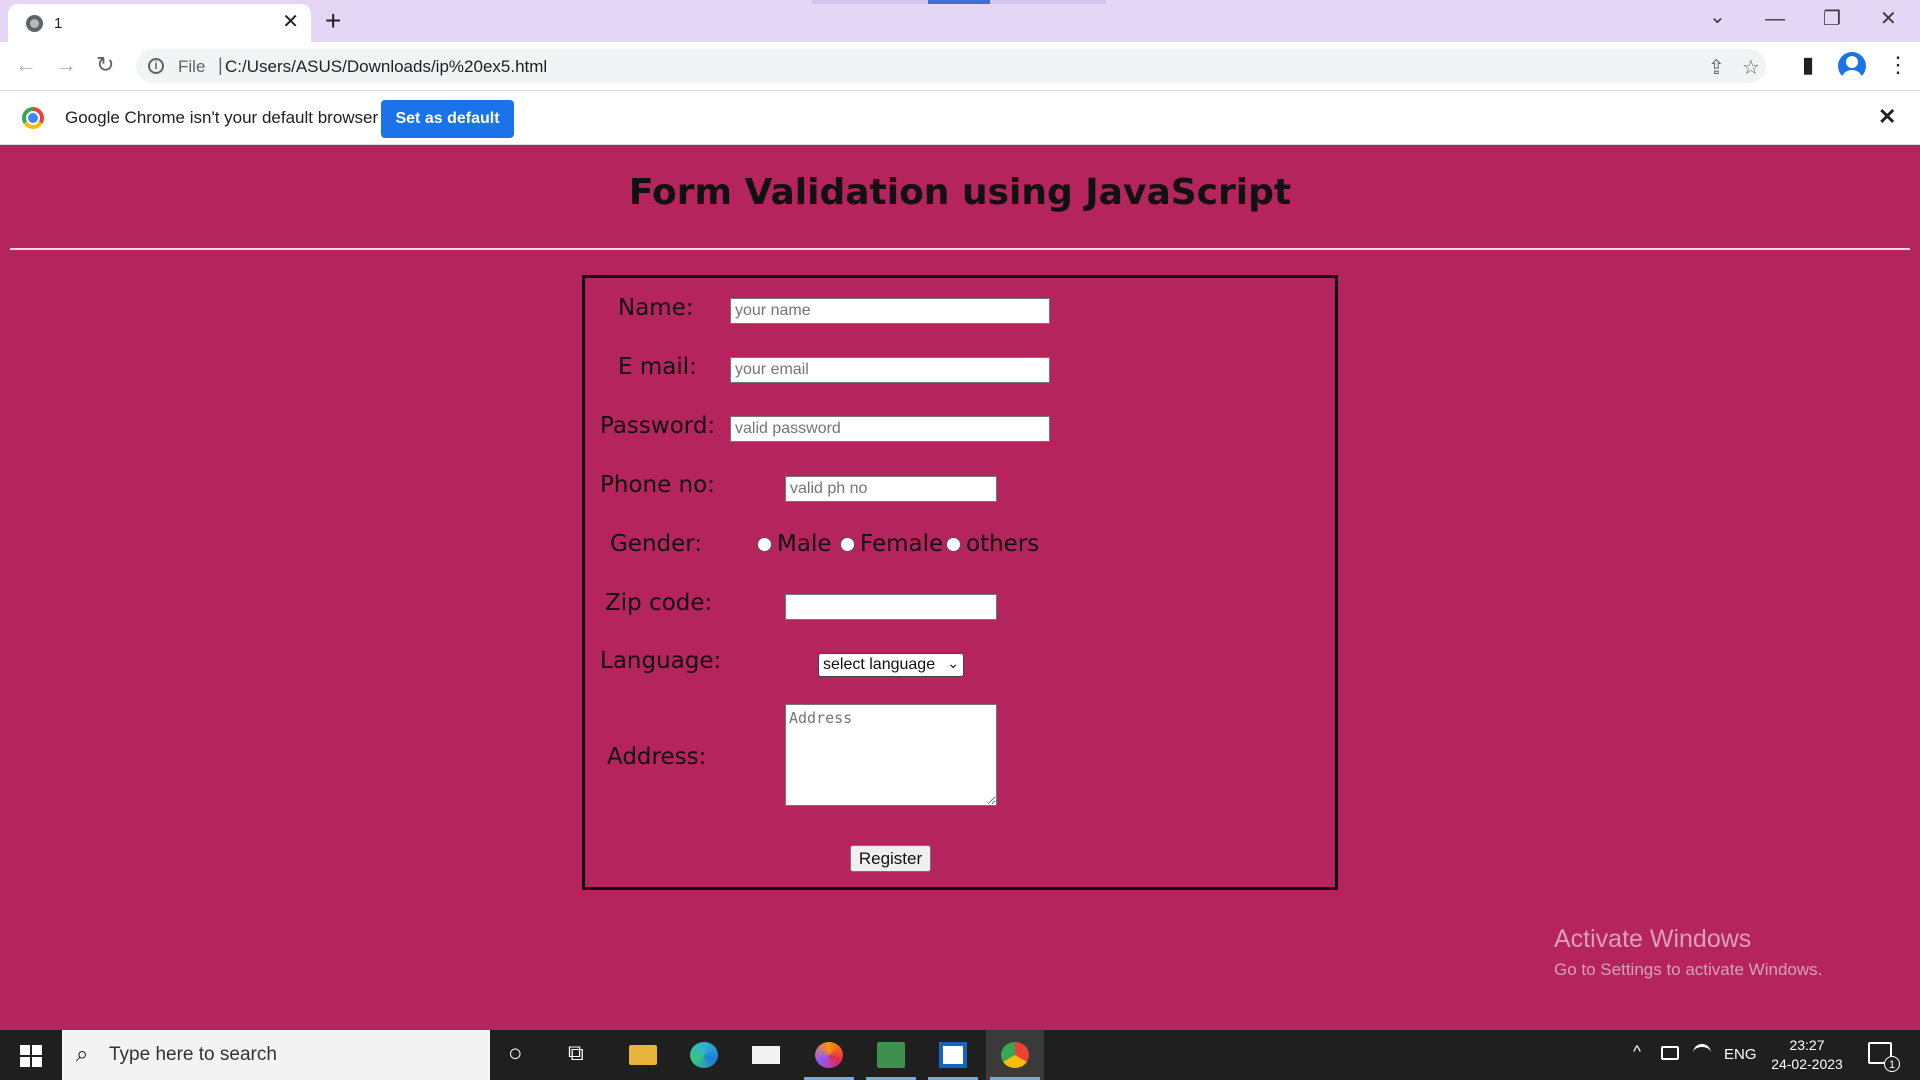 This screenshot has width=1920, height=1080. I want to click on password-label: Password:, so click(658, 426).